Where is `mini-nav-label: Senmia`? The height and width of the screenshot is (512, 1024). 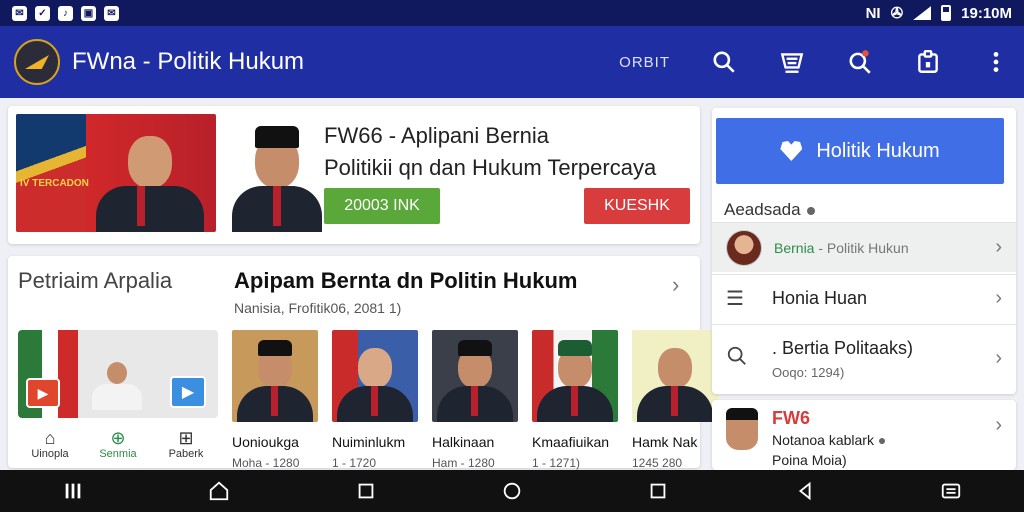
mini-nav-label: Senmia is located at coordinates (118, 454).